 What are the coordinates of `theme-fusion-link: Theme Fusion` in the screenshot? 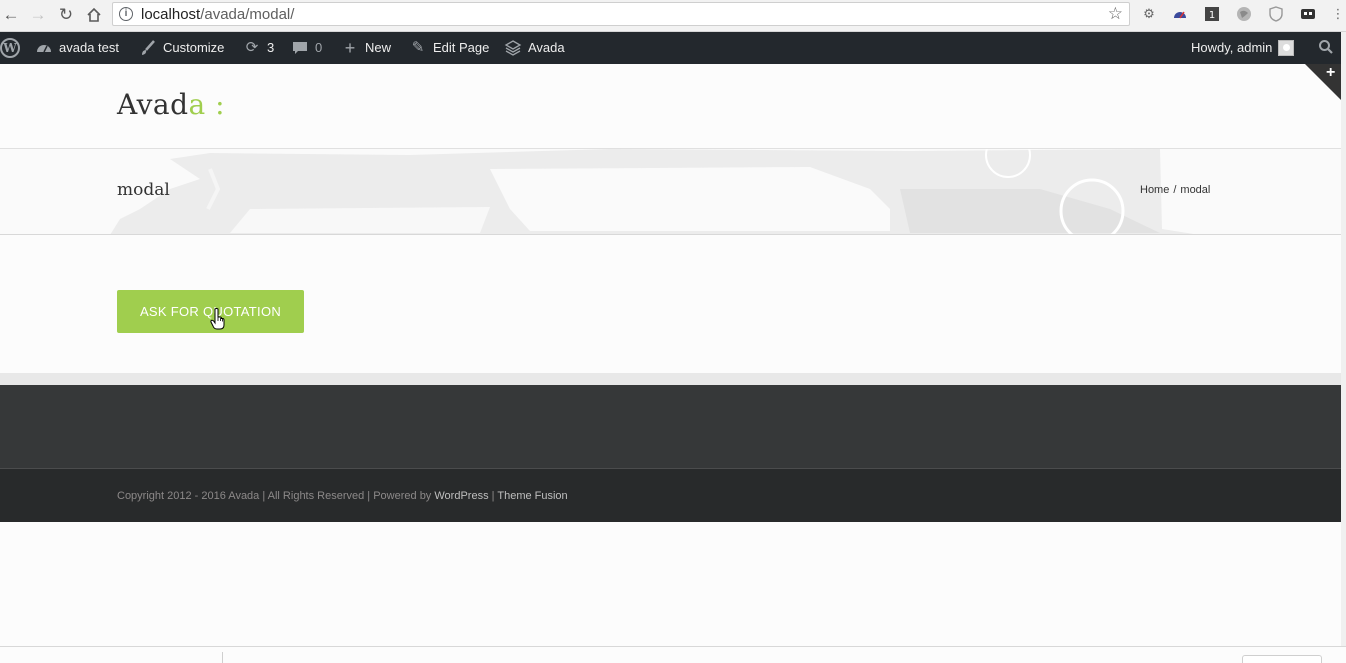 It's located at (532, 496).